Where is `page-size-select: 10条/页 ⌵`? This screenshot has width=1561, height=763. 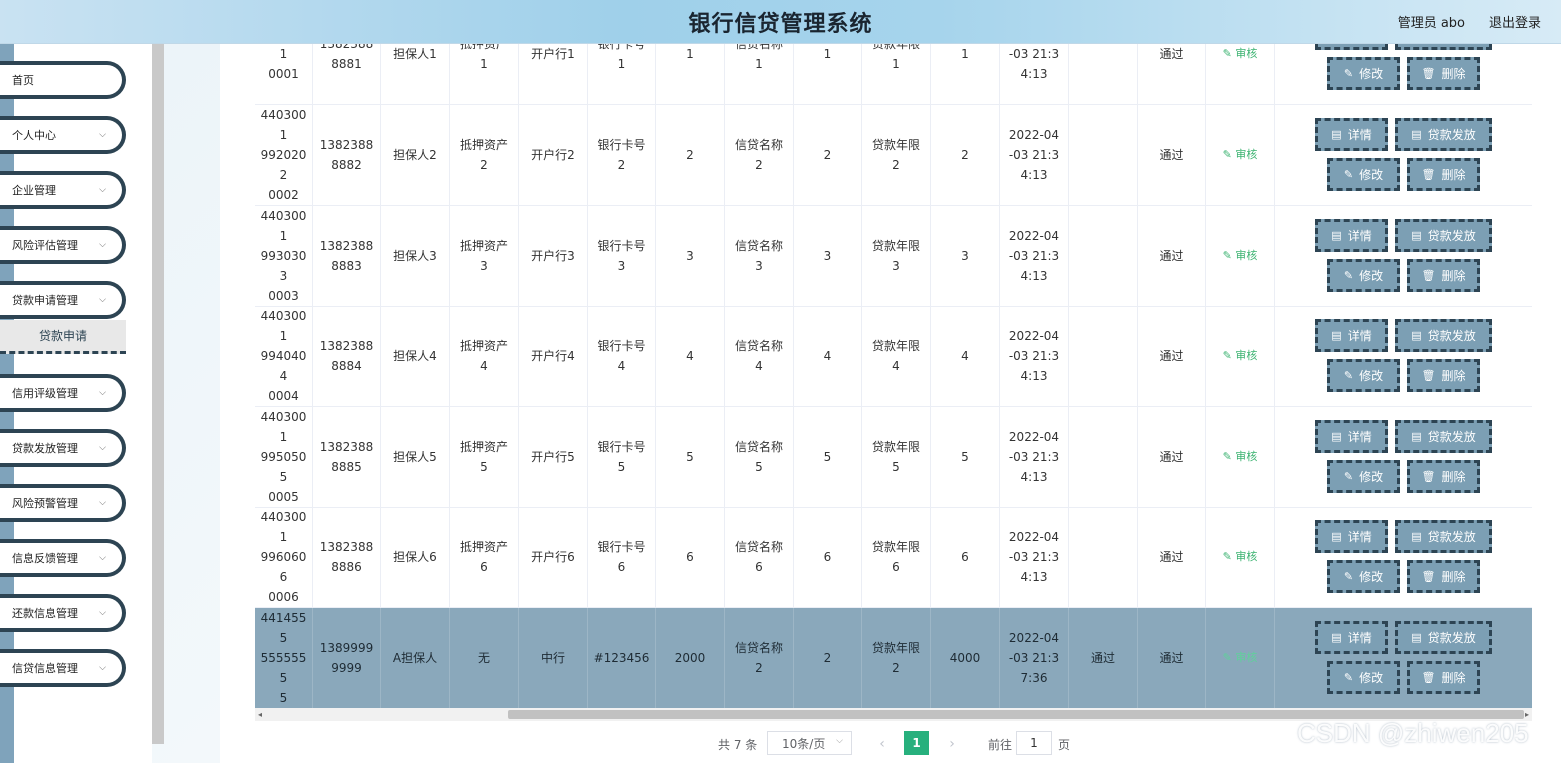 page-size-select: 10条/页 ⌵ is located at coordinates (809, 743).